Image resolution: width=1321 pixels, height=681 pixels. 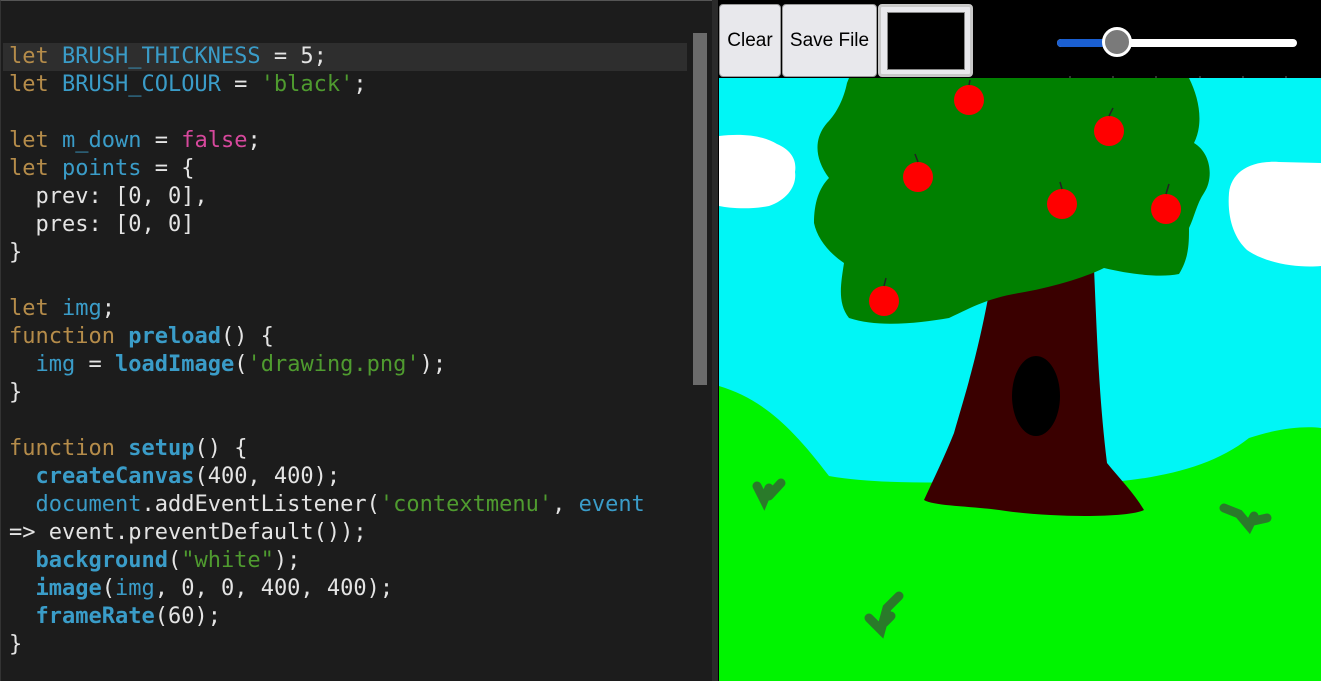 What do you see at coordinates (1019, 42) in the screenshot?
I see `sketch-toolbar: Clear Save File` at bounding box center [1019, 42].